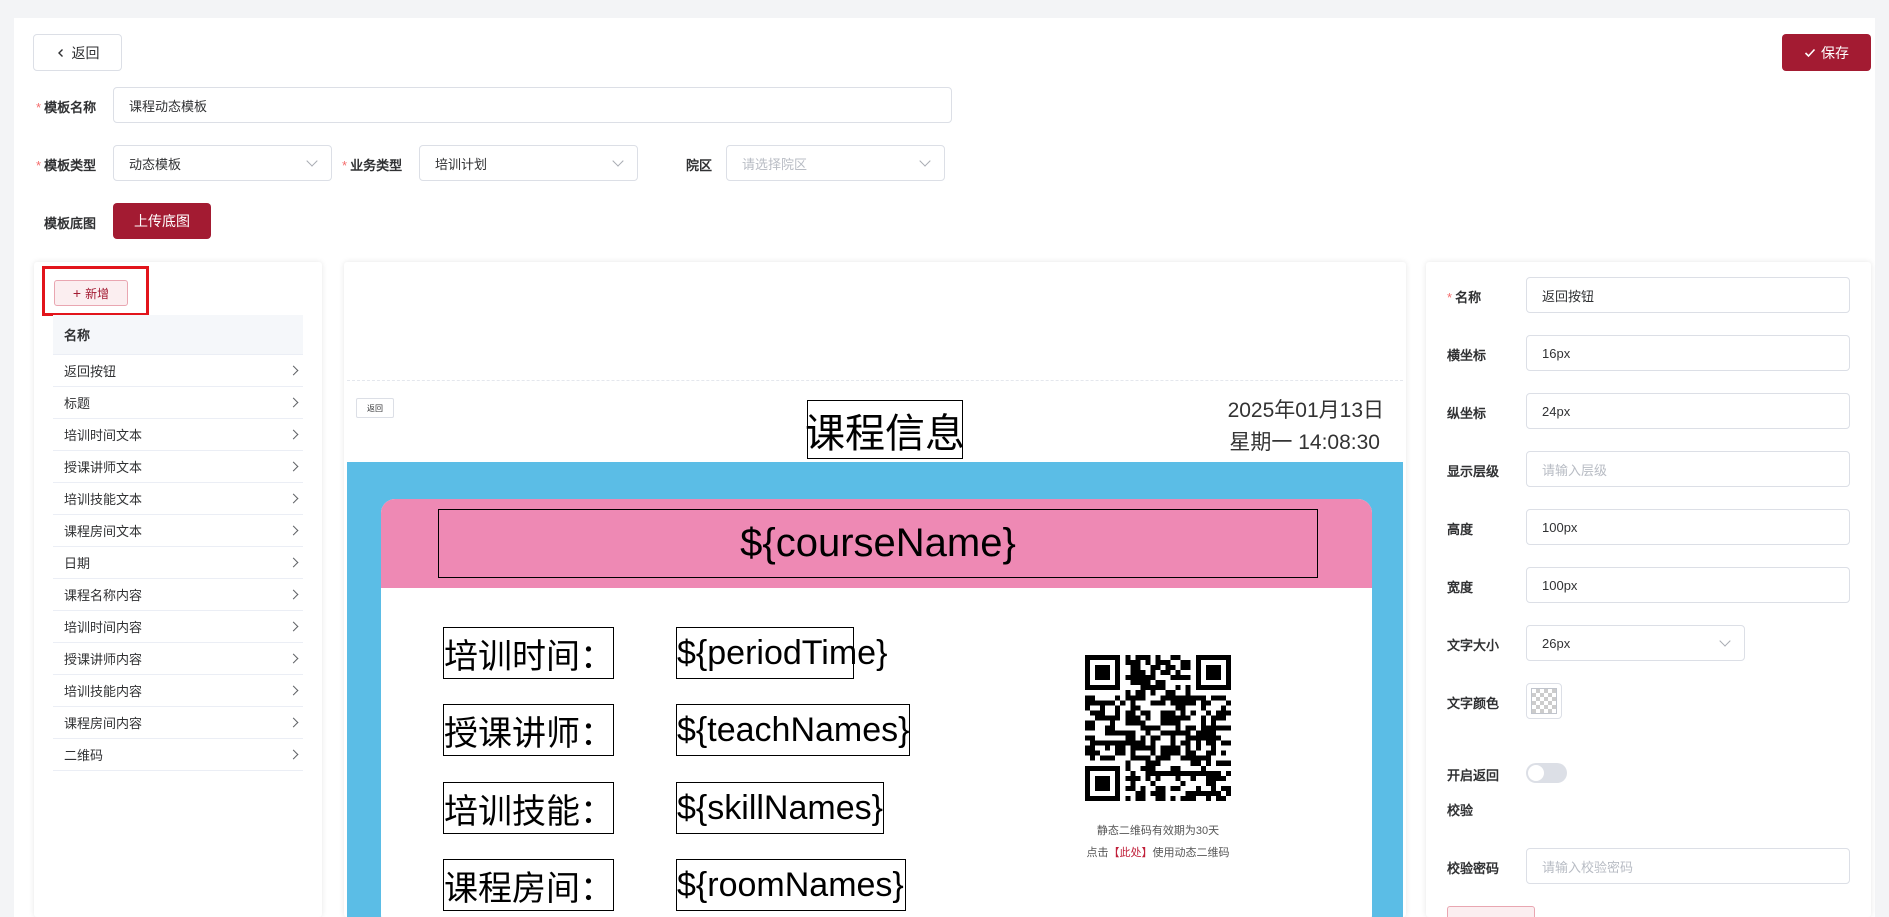 This screenshot has height=917, width=1889. What do you see at coordinates (178, 499) in the screenshot?
I see `list-item: 培训技能文本` at bounding box center [178, 499].